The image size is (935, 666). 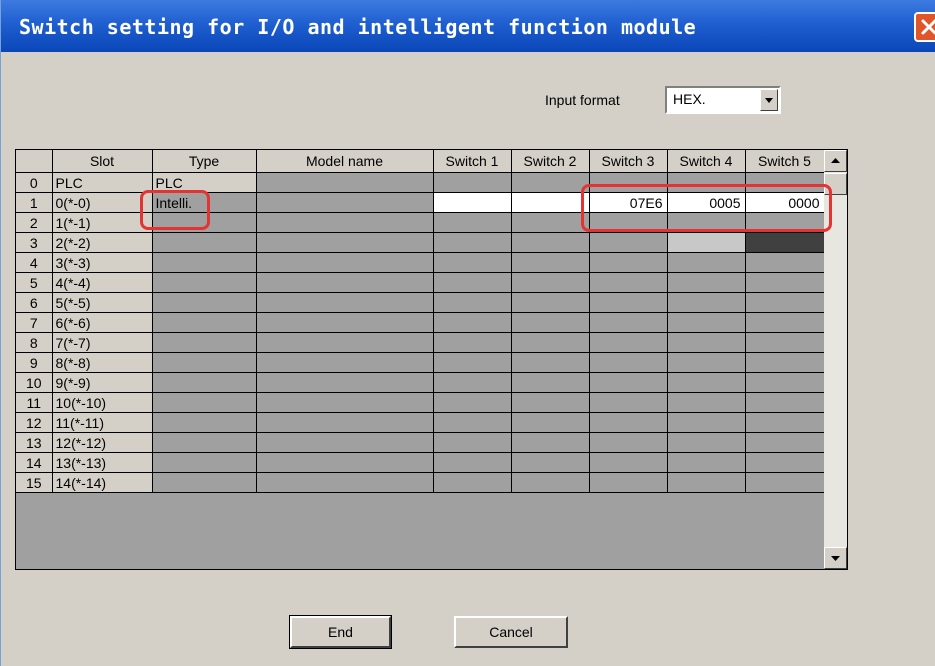 I want to click on slot-cell: 4(*-4), so click(x=102, y=282).